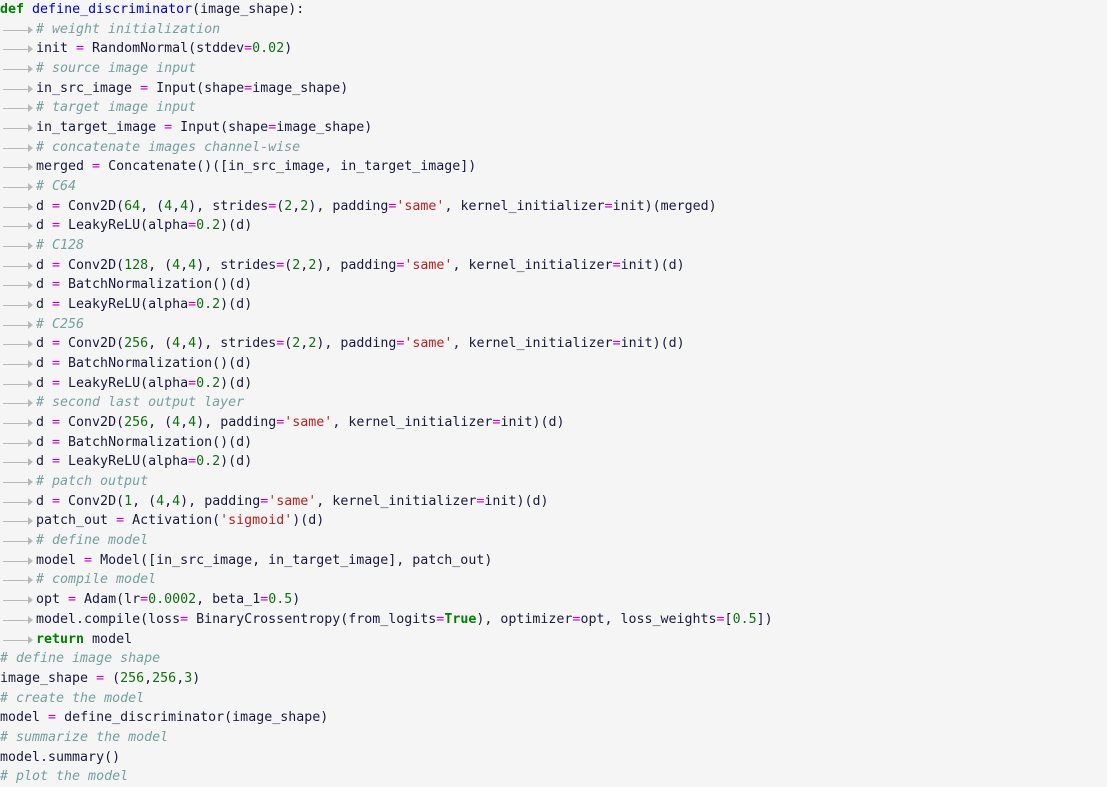  What do you see at coordinates (108, 619) in the screenshot?
I see `code-token-id: model.compile(loss` at bounding box center [108, 619].